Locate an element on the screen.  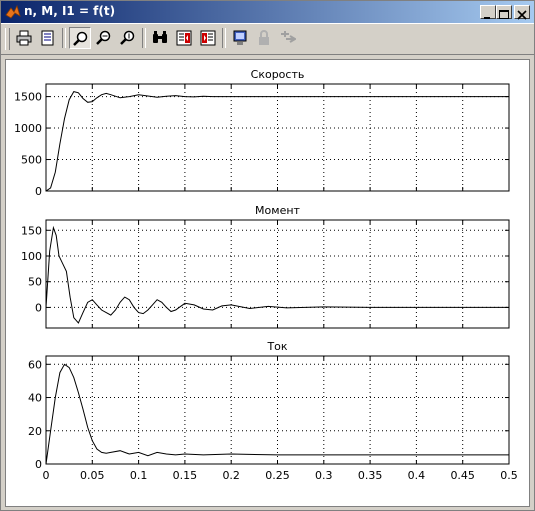
x-tick-label: 0.3 is located at coordinates (324, 475).